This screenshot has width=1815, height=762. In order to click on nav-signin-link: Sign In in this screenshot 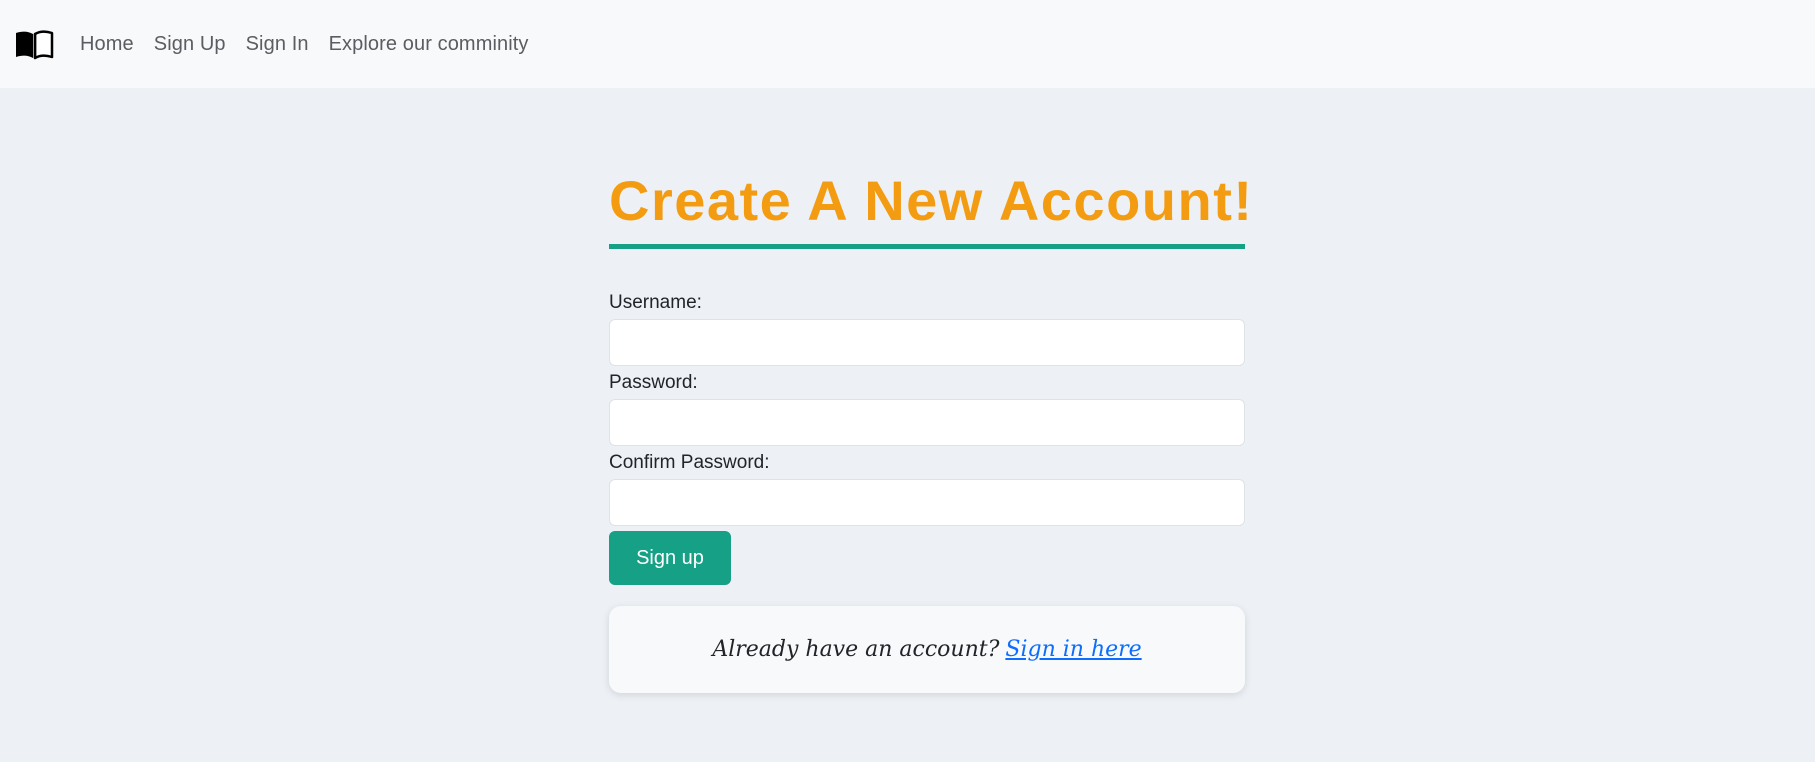, I will do `click(277, 44)`.